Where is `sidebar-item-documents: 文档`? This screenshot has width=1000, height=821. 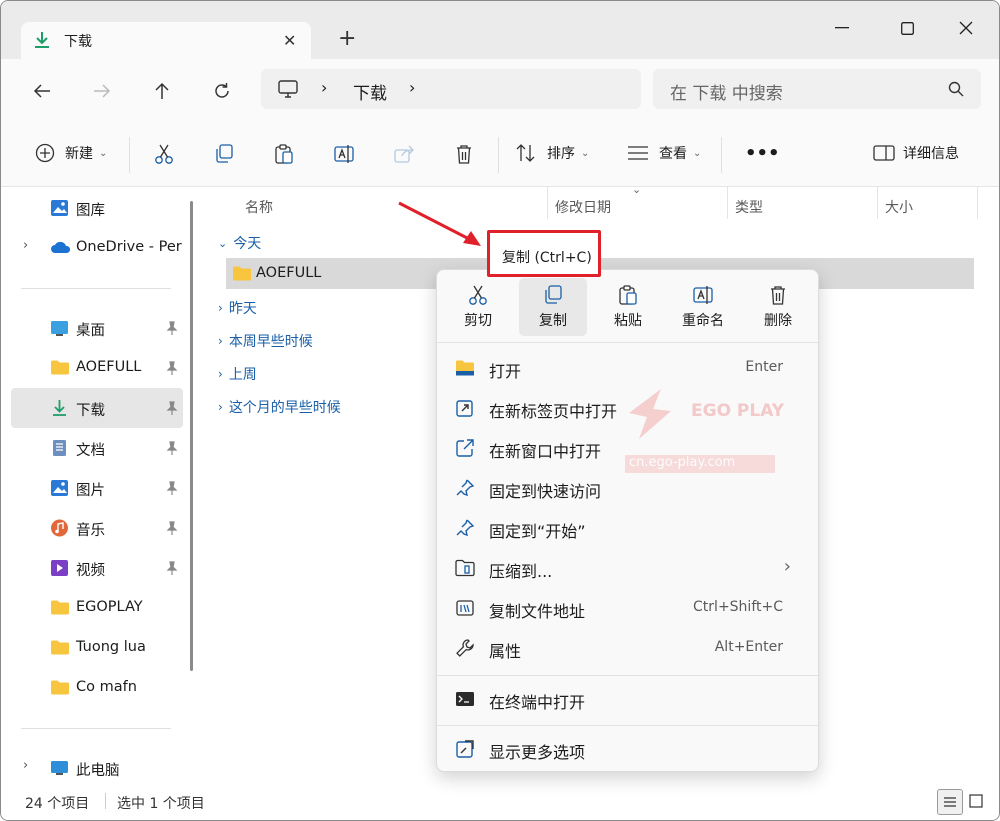
sidebar-item-documents: 文档 is located at coordinates (97, 448).